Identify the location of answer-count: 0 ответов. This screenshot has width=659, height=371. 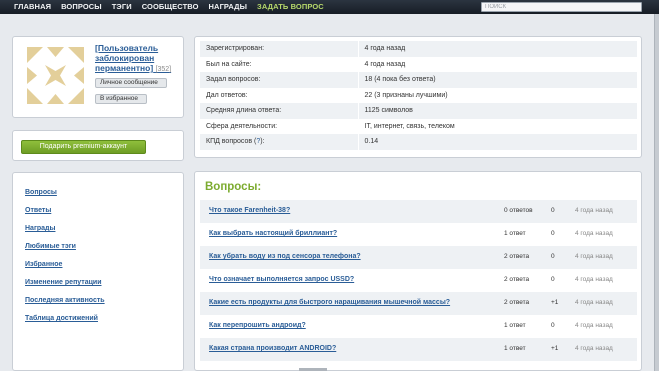
(518, 210).